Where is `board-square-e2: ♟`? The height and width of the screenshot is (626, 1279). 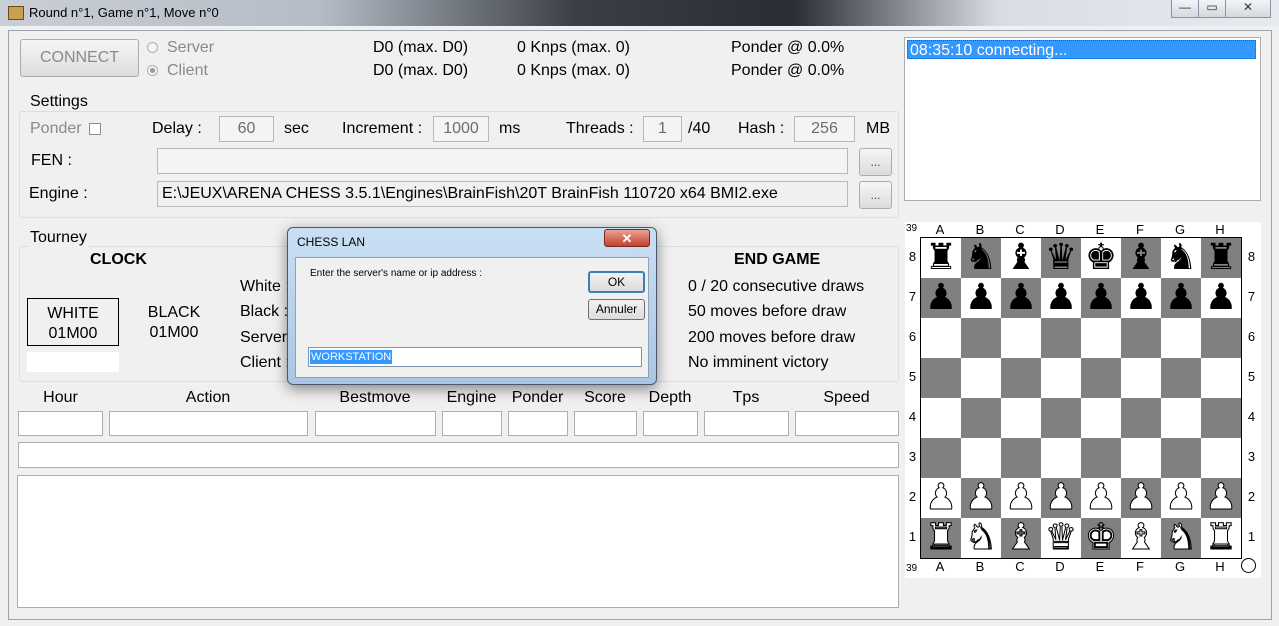 board-square-e2: ♟ is located at coordinates (1101, 497).